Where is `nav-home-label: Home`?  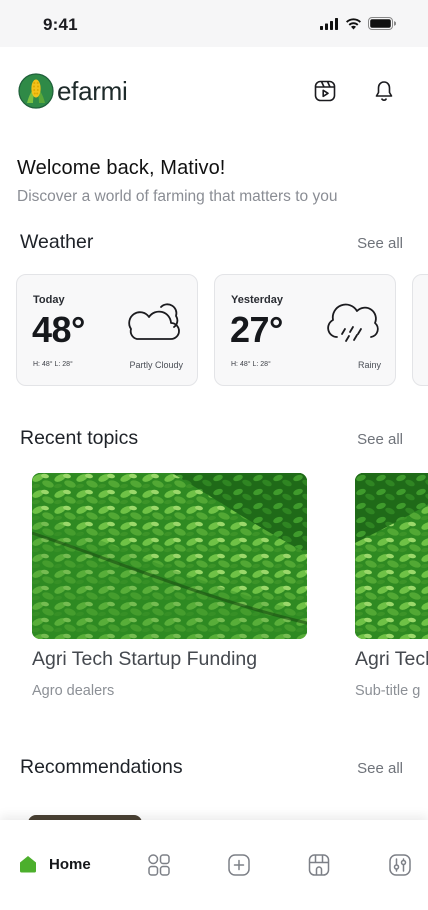
nav-home-label: Home is located at coordinates (70, 864).